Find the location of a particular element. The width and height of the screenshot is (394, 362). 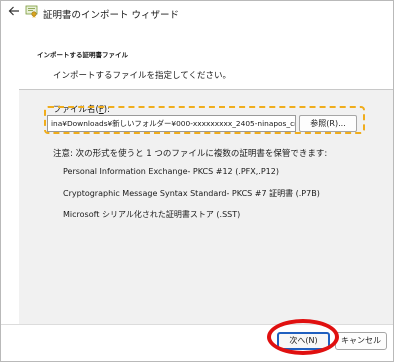

file-name-label: ファイル名(F): is located at coordinates (81, 110).